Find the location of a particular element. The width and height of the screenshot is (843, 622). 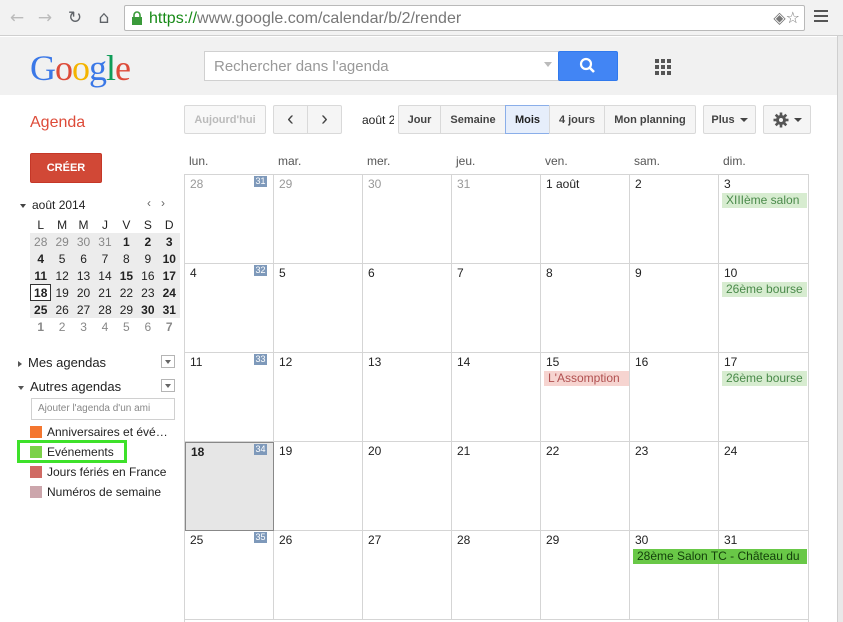

day-number: 15 is located at coordinates (552, 362).